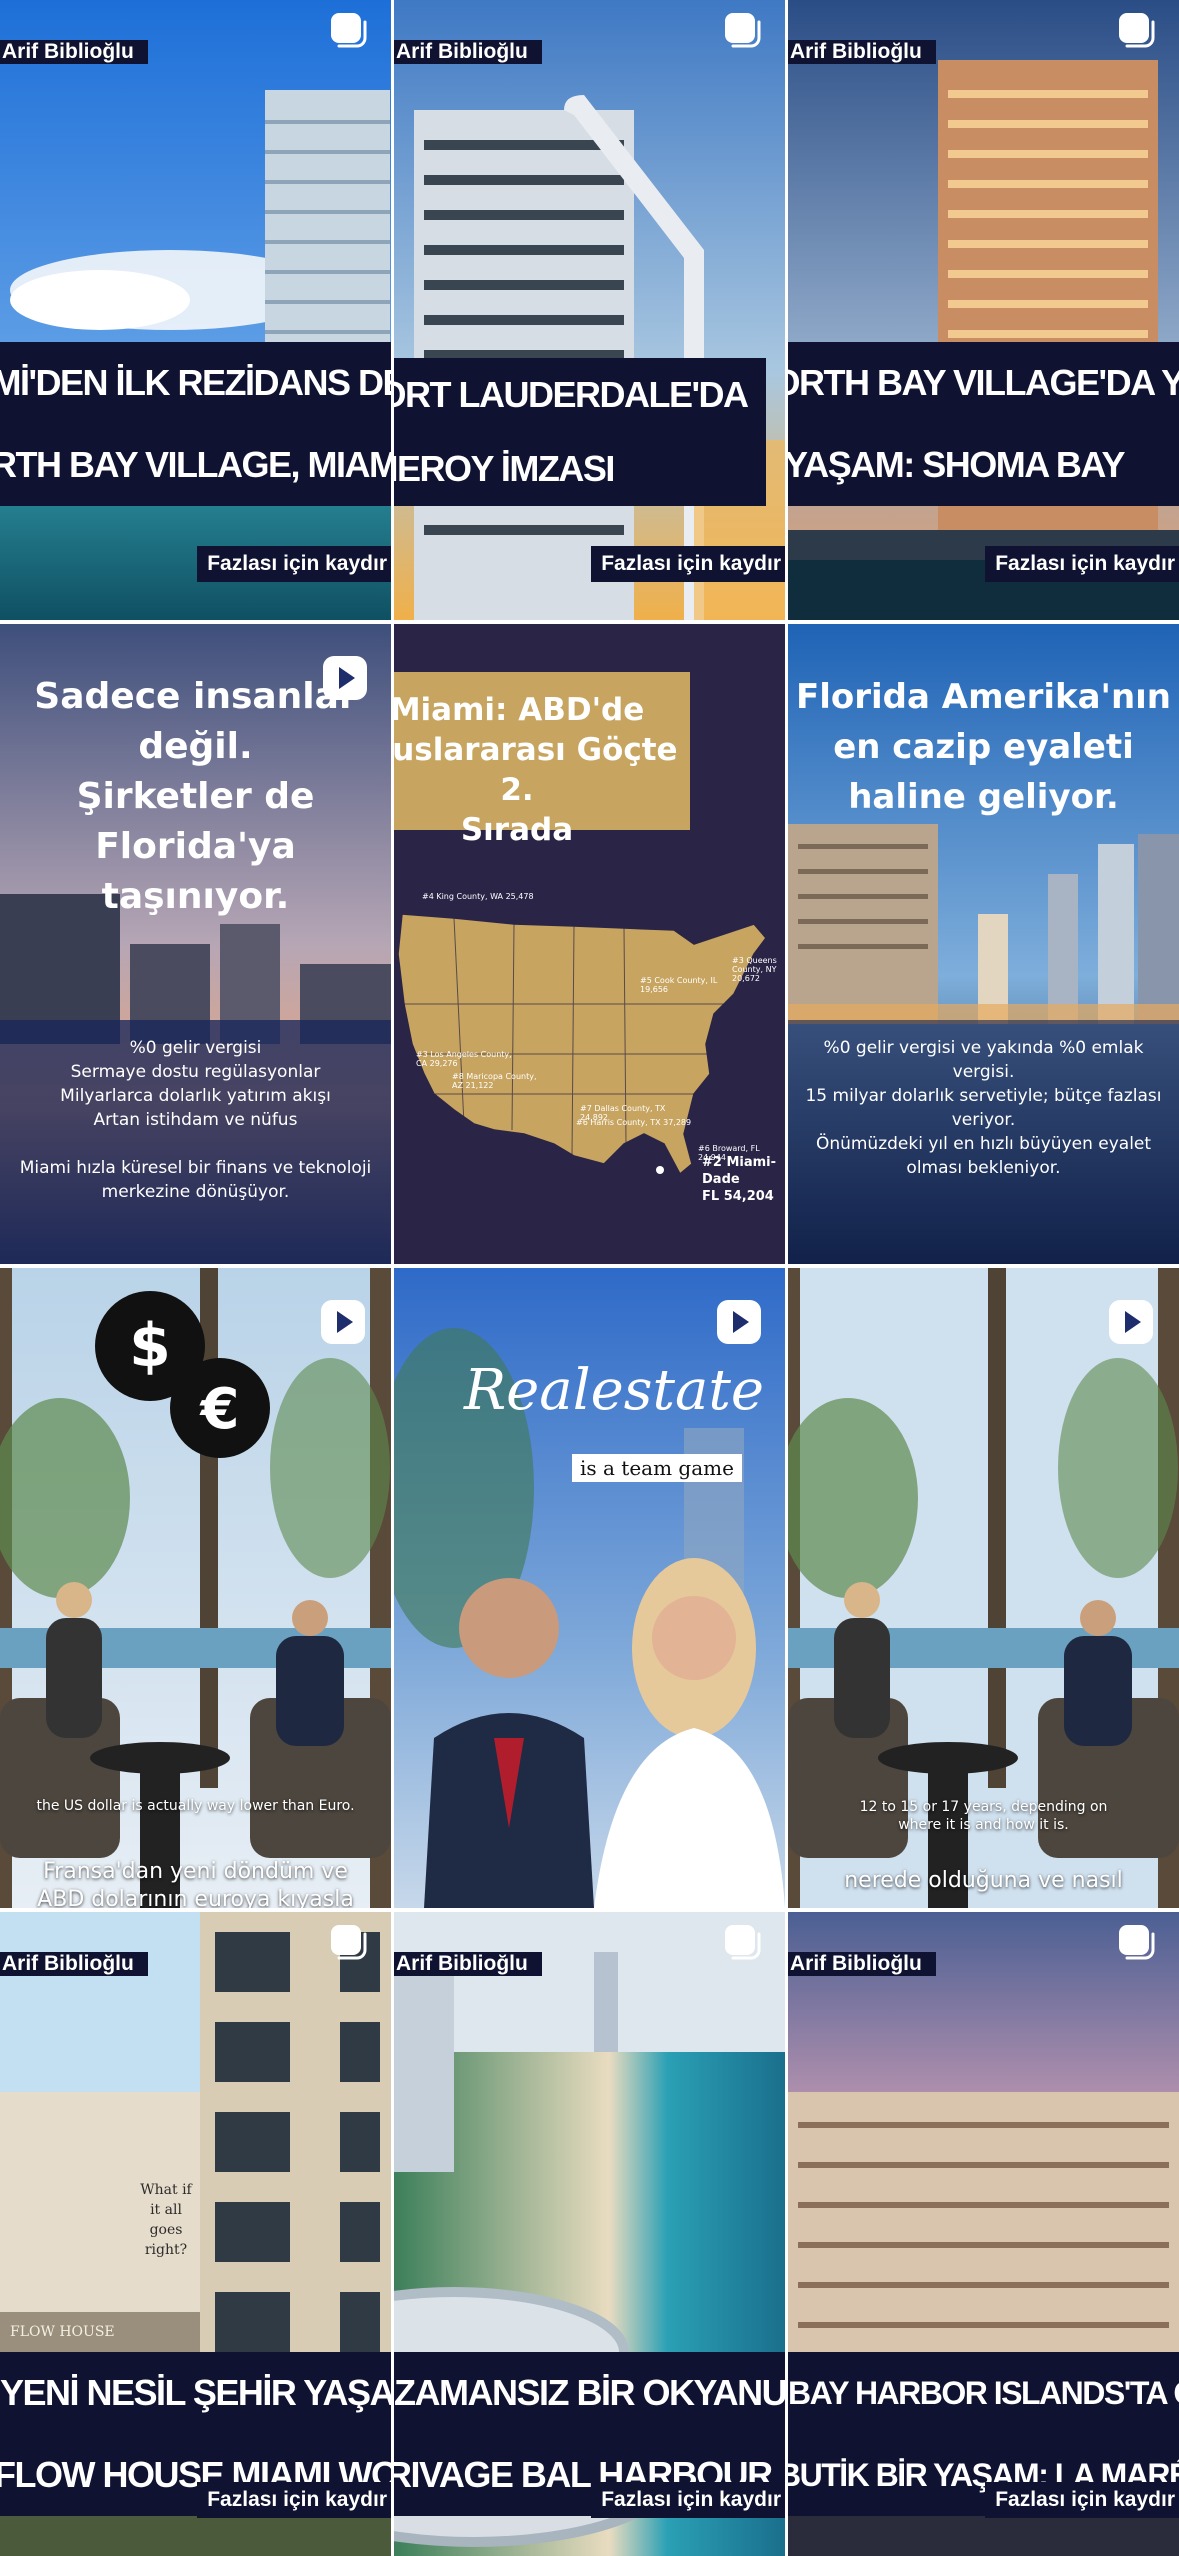 The height and width of the screenshot is (2556, 1179). Describe the element at coordinates (957, 464) in the screenshot. I see `headline-line-2: YAŞAM: SHOMA BAY` at that location.